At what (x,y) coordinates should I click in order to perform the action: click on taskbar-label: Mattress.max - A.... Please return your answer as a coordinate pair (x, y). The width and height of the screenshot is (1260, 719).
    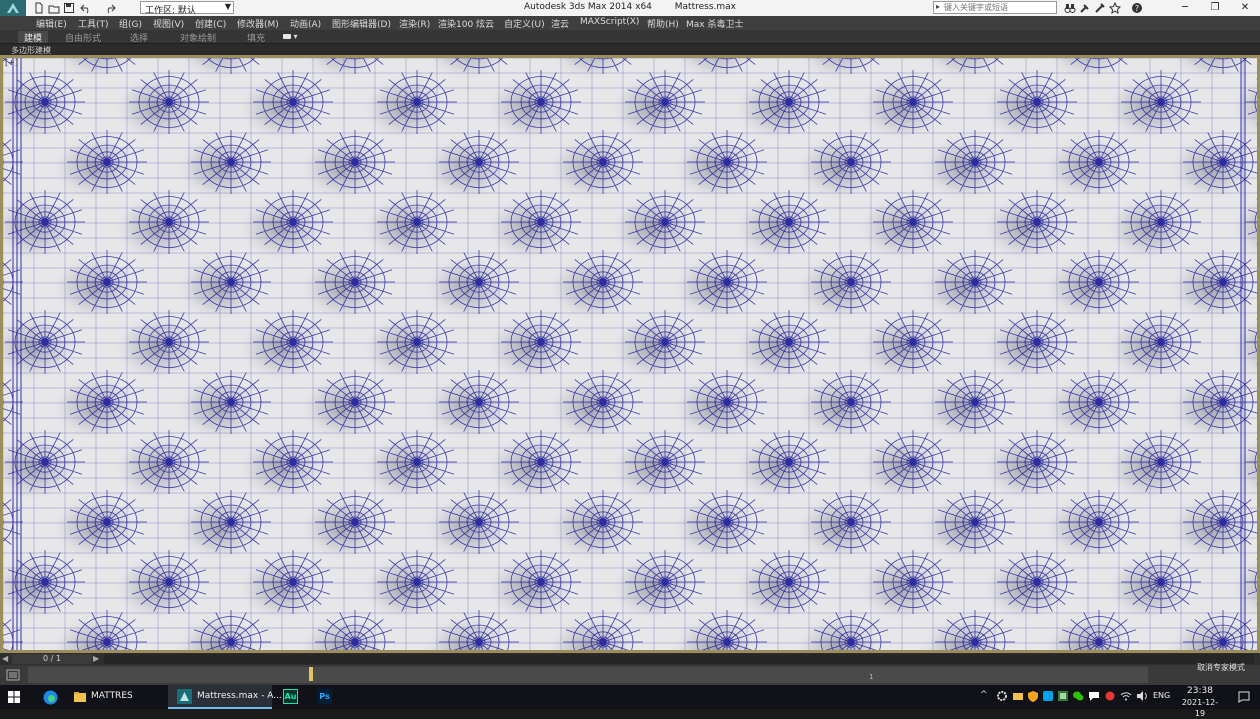
    Looking at the image, I should click on (239, 696).